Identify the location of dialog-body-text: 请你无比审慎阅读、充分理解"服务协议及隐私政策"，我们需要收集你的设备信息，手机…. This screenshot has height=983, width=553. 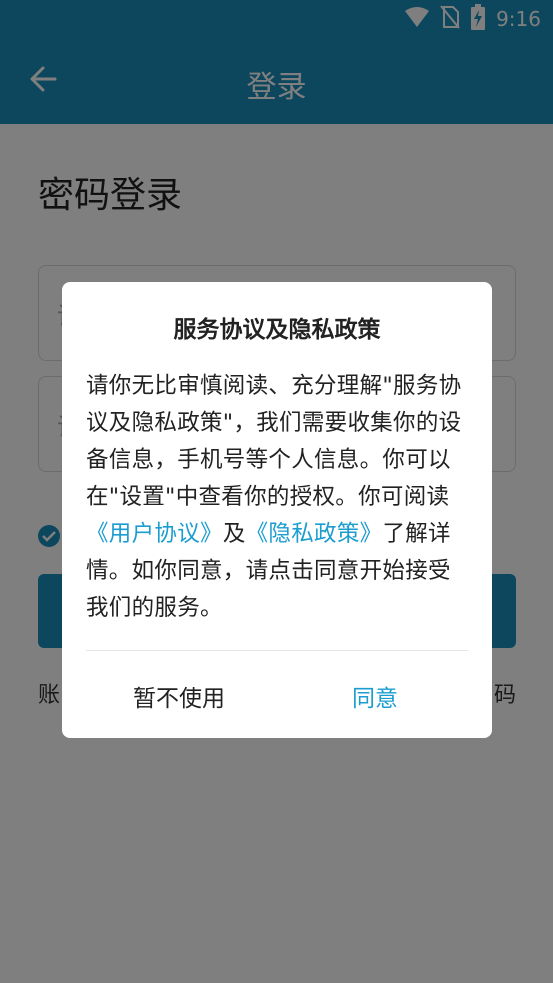
(274, 441).